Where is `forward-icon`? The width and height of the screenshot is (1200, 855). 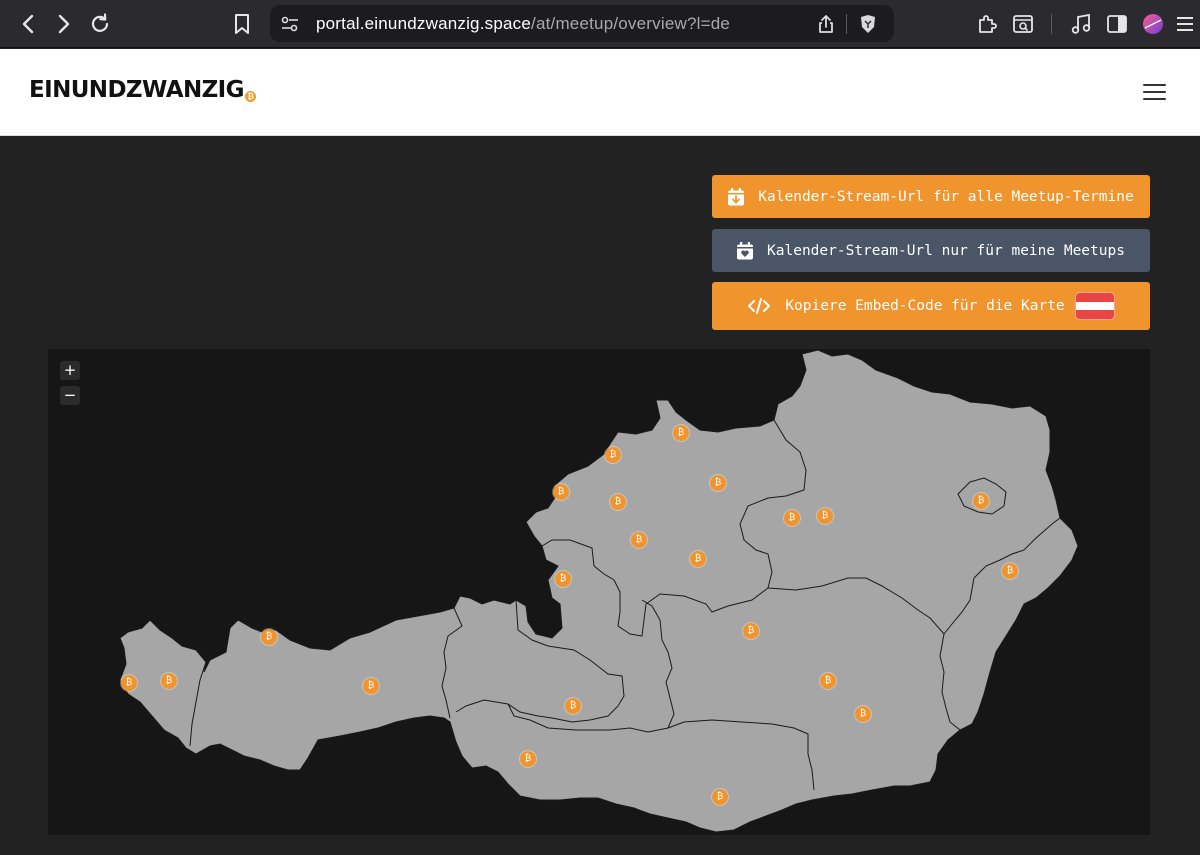 forward-icon is located at coordinates (64, 24).